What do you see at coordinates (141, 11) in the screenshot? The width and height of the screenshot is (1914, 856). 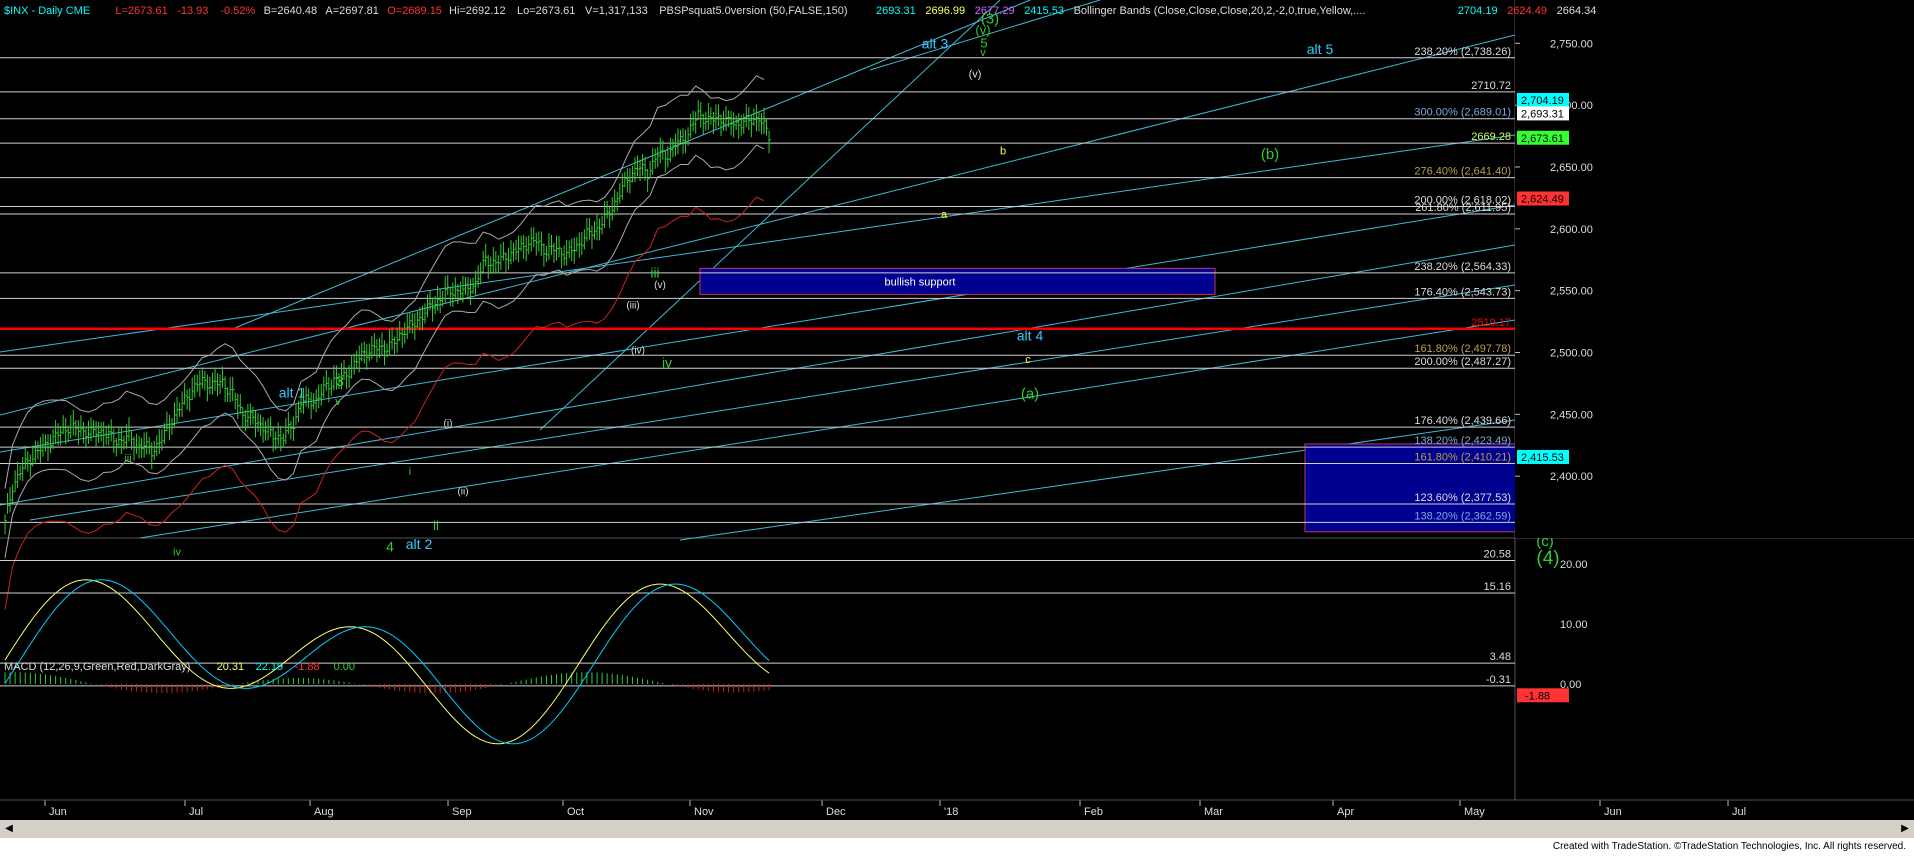 I see `header-field: L=2673.61` at bounding box center [141, 11].